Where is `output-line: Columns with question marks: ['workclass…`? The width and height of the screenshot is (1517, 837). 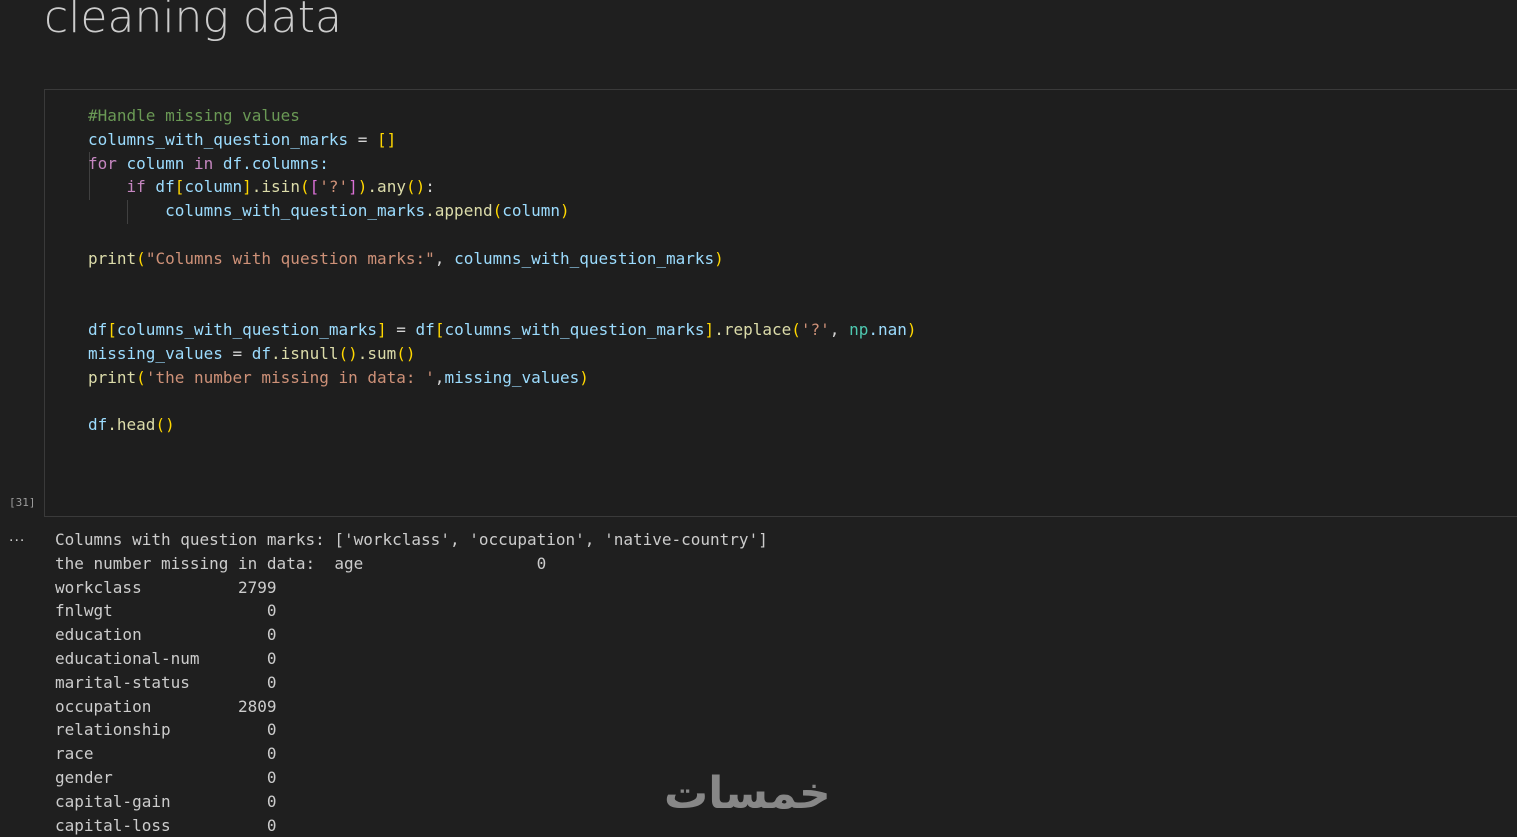 output-line: Columns with question marks: ['workclass… is located at coordinates (411, 539).